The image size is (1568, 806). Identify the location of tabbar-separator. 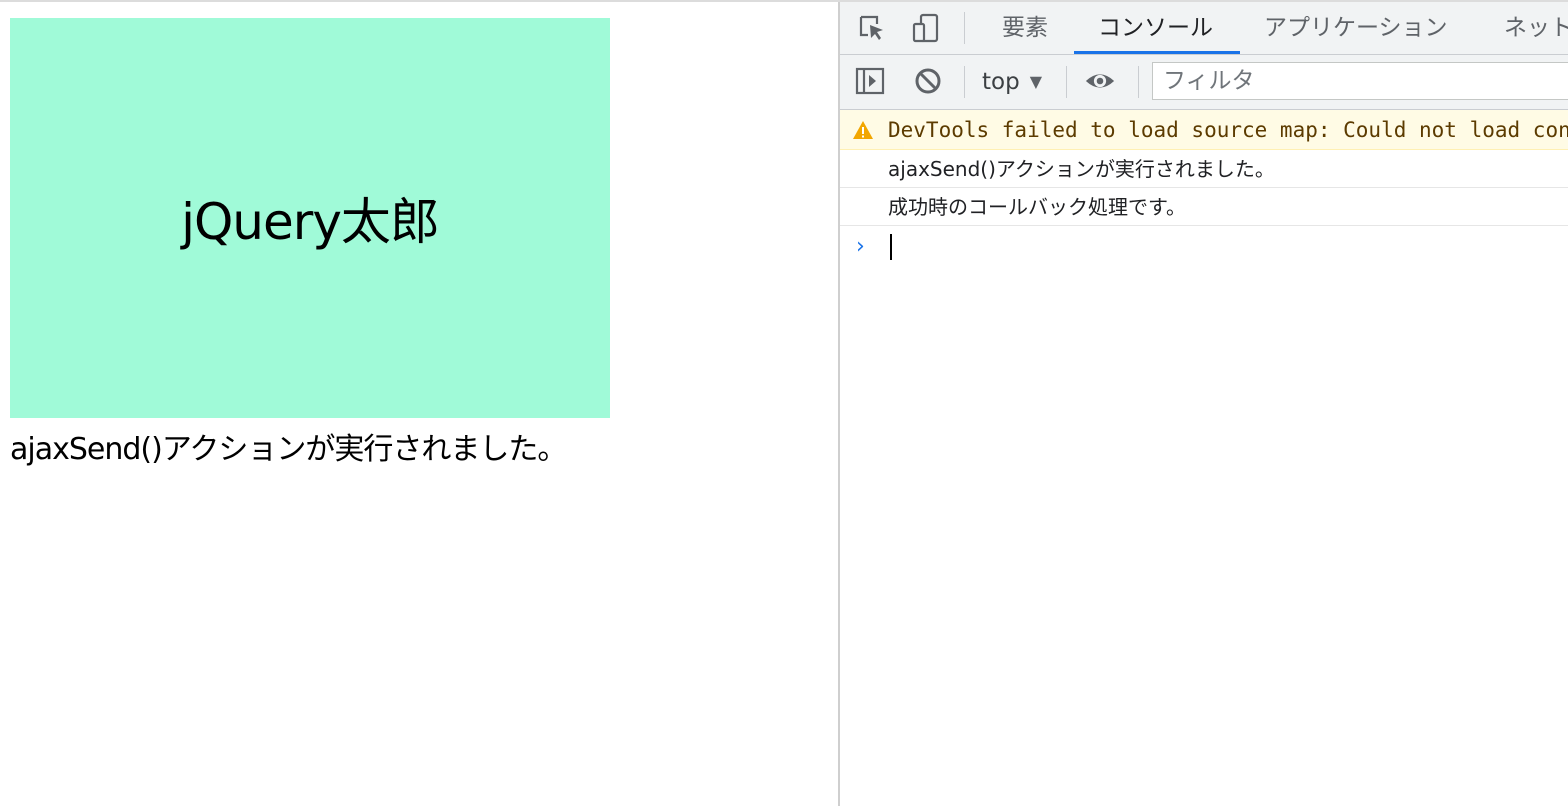
(964, 28).